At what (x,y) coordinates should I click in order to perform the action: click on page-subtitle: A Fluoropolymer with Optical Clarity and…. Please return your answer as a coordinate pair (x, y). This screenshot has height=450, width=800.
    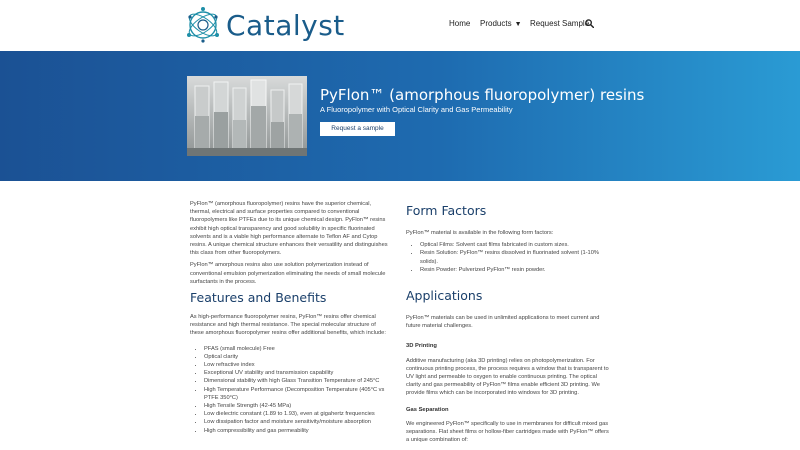
    Looking at the image, I should click on (416, 109).